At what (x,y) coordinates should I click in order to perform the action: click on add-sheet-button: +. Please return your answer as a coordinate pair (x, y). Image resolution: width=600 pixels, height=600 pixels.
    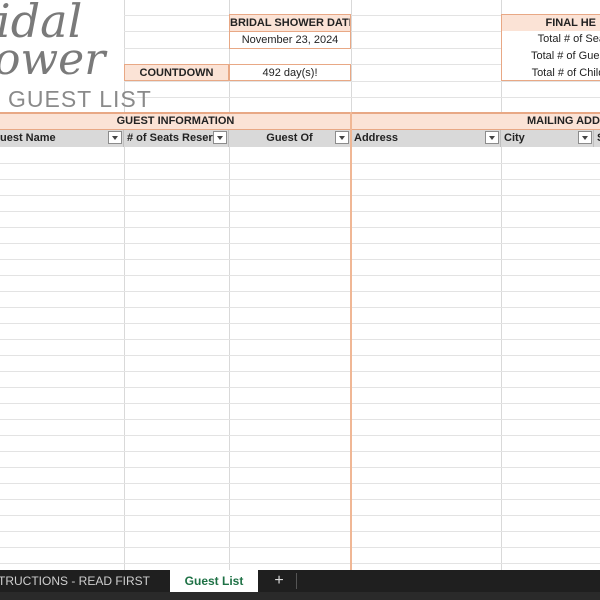
    Looking at the image, I should click on (279, 581).